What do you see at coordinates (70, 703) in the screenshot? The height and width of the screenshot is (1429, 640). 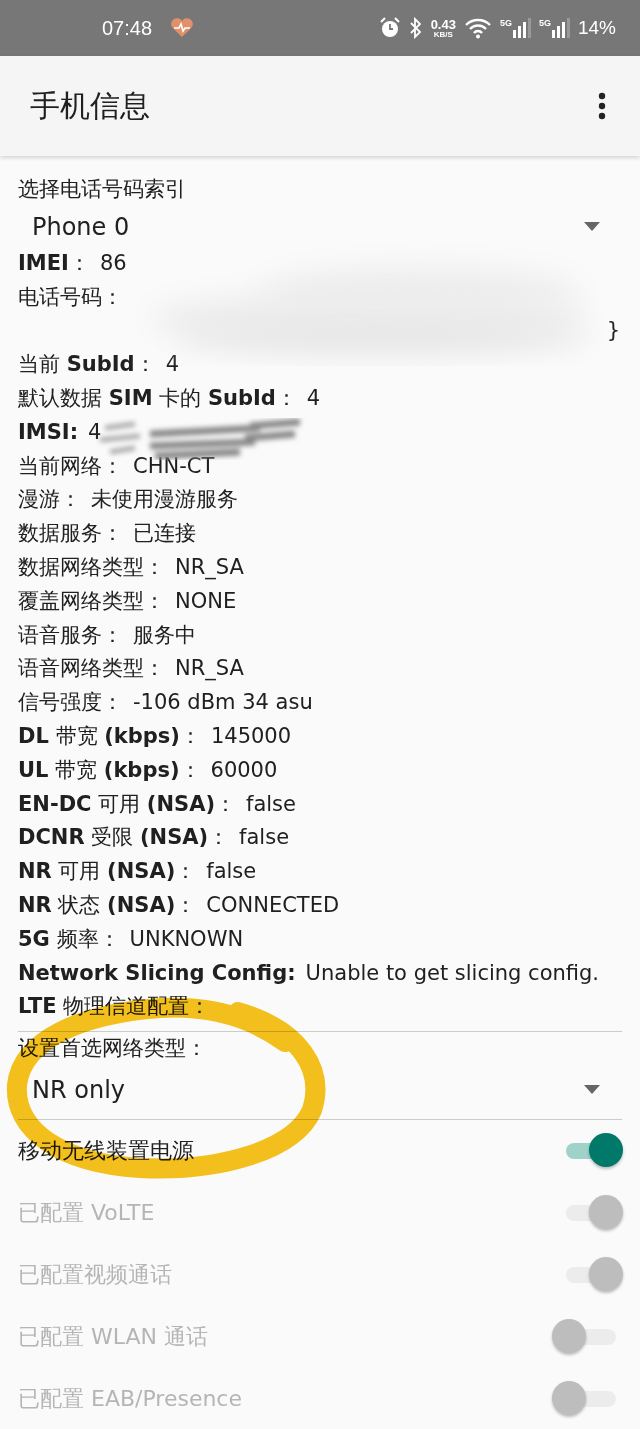 I see `info-label: 信号强度：` at bounding box center [70, 703].